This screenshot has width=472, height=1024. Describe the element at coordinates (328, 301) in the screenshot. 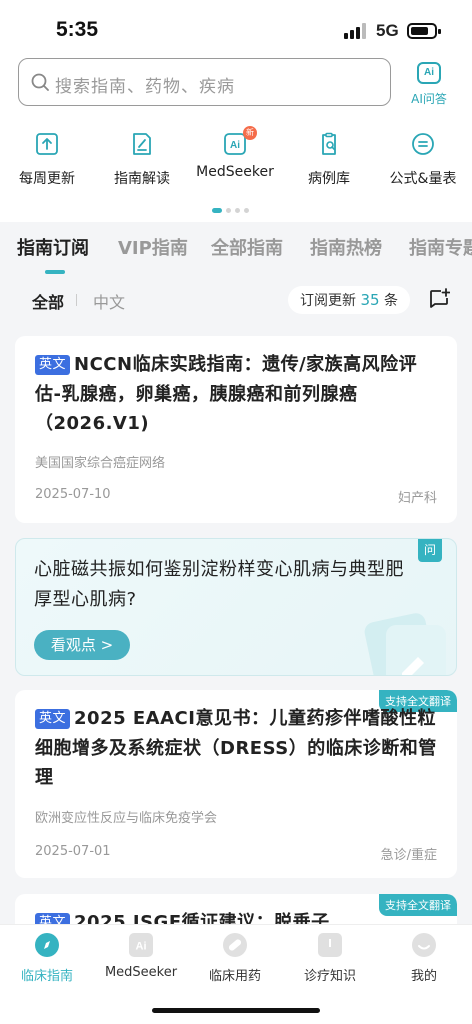

I see `subscription-prefix: 订阅更新` at that location.